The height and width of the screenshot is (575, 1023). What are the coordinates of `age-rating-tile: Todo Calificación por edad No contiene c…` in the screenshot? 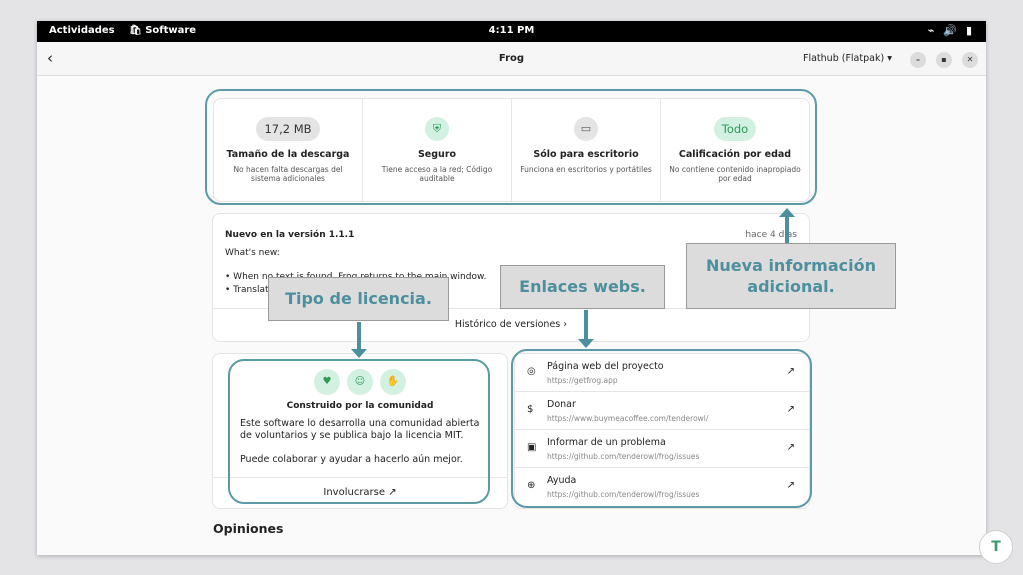 It's located at (735, 150).